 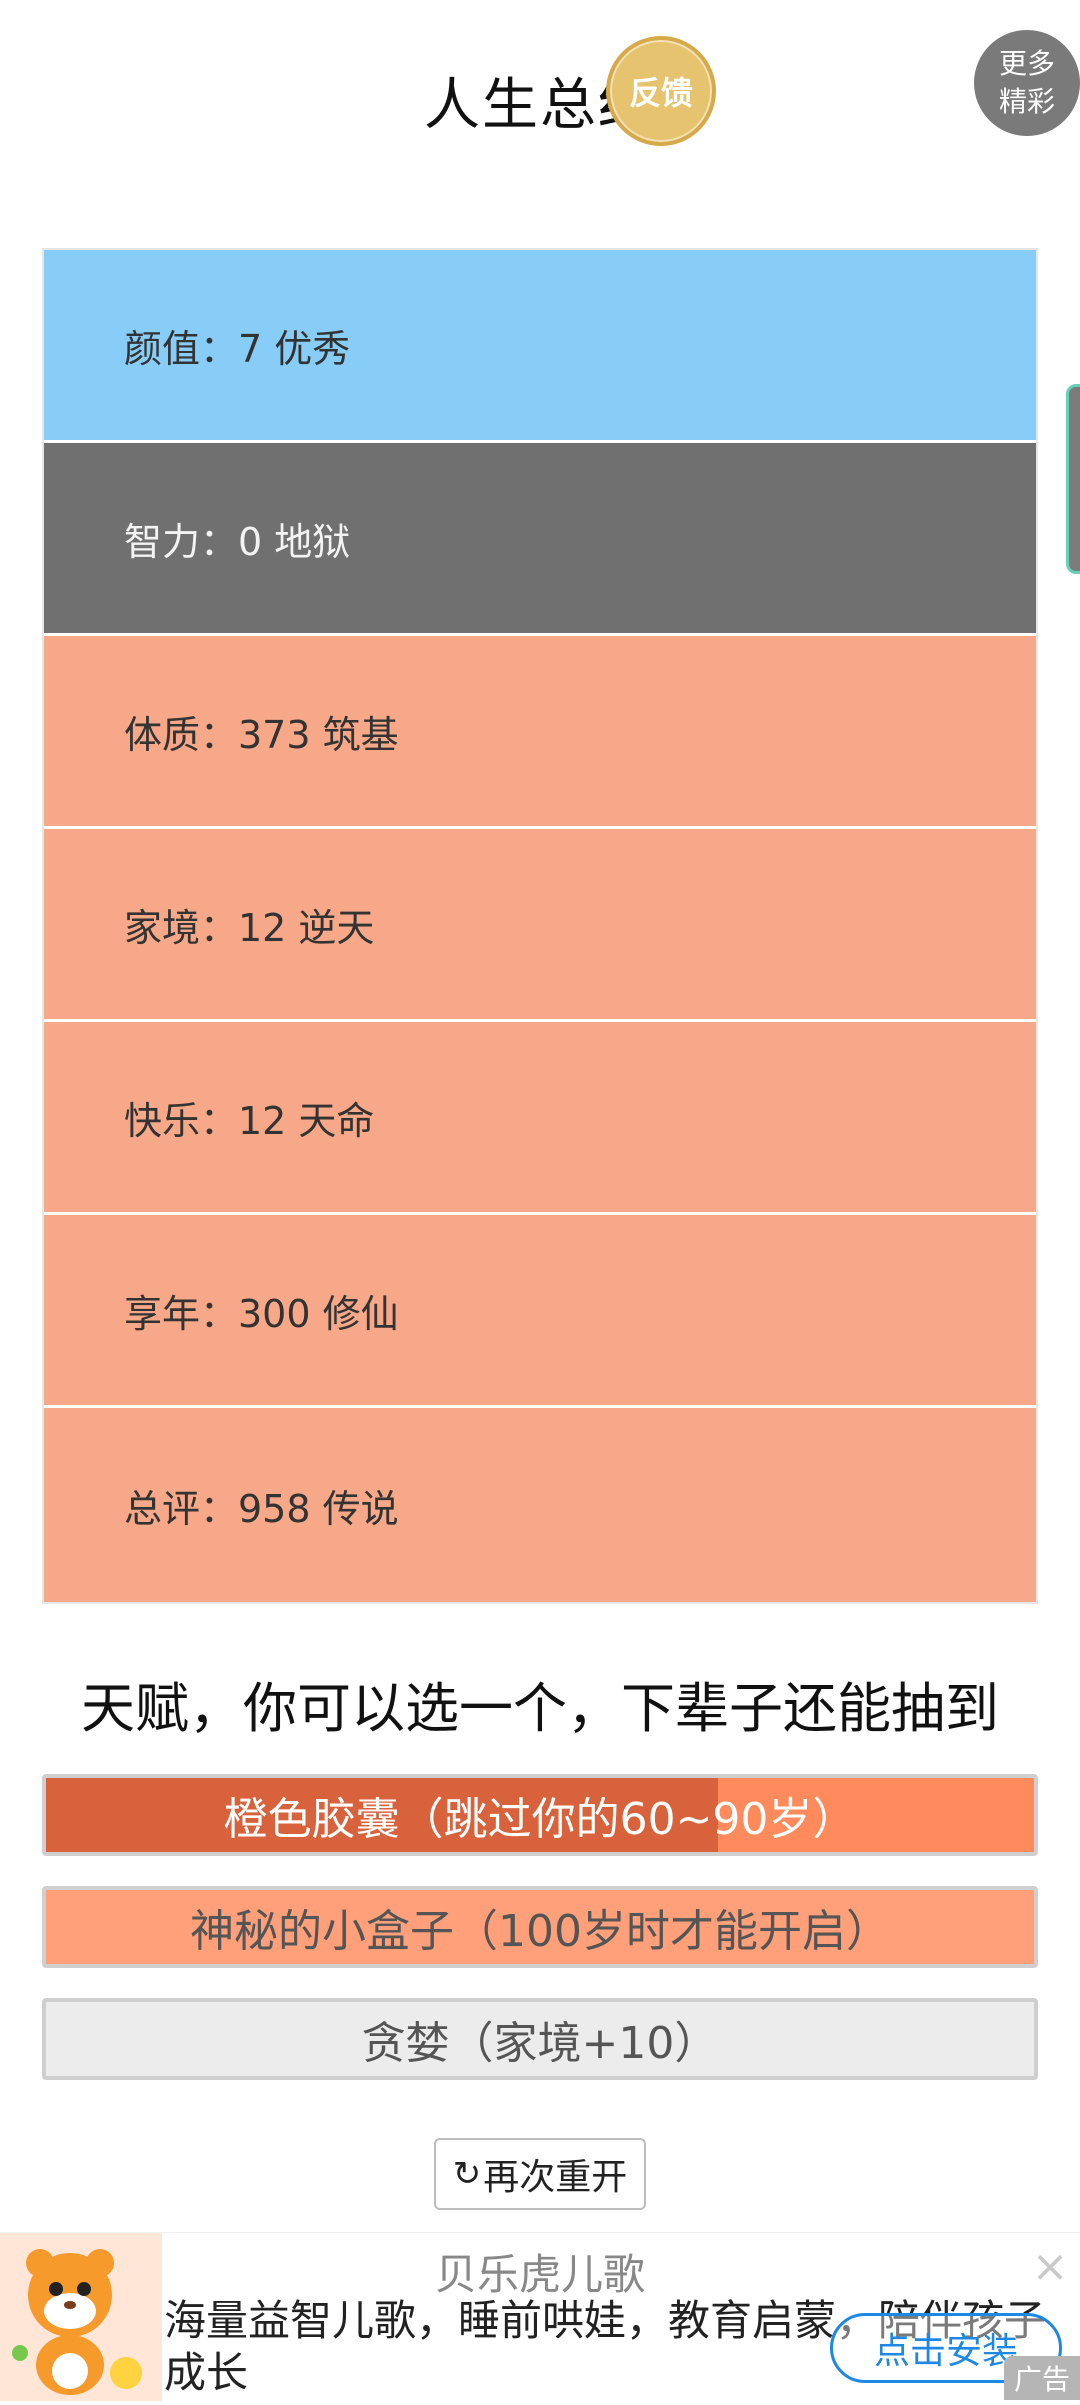 I want to click on feedback-button: 反馈, so click(x=661, y=91).